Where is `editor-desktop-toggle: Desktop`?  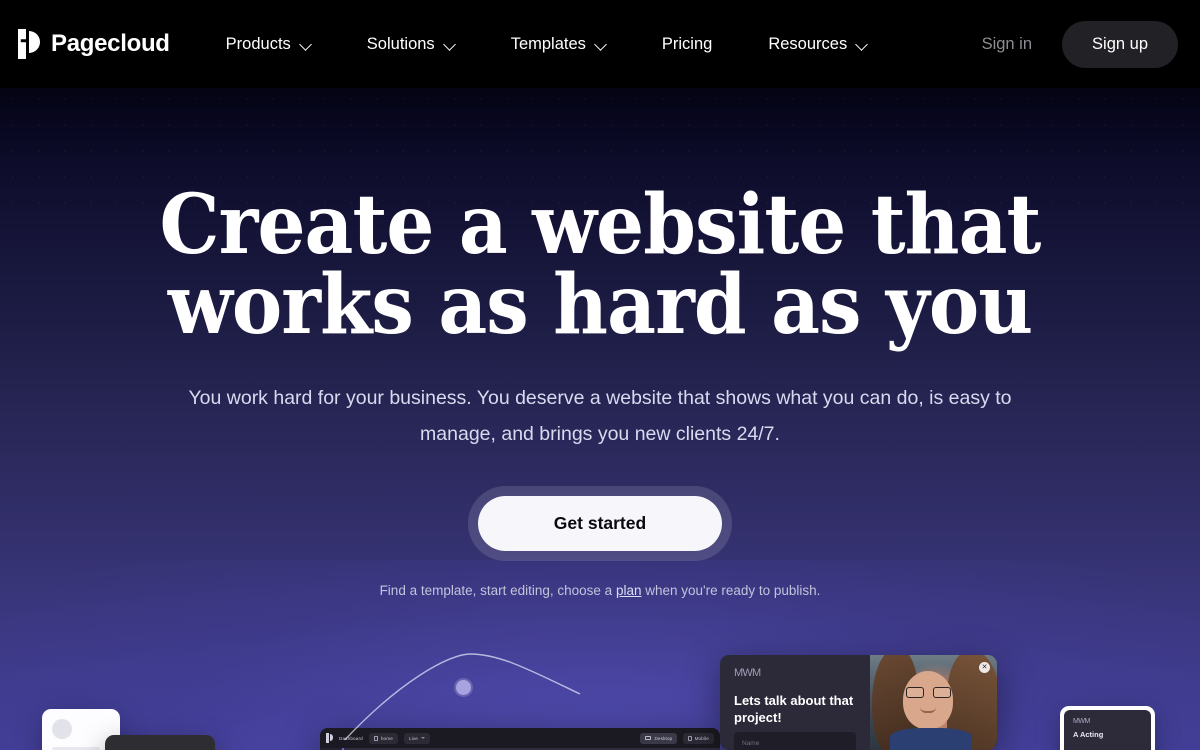 editor-desktop-toggle: Desktop is located at coordinates (659, 738).